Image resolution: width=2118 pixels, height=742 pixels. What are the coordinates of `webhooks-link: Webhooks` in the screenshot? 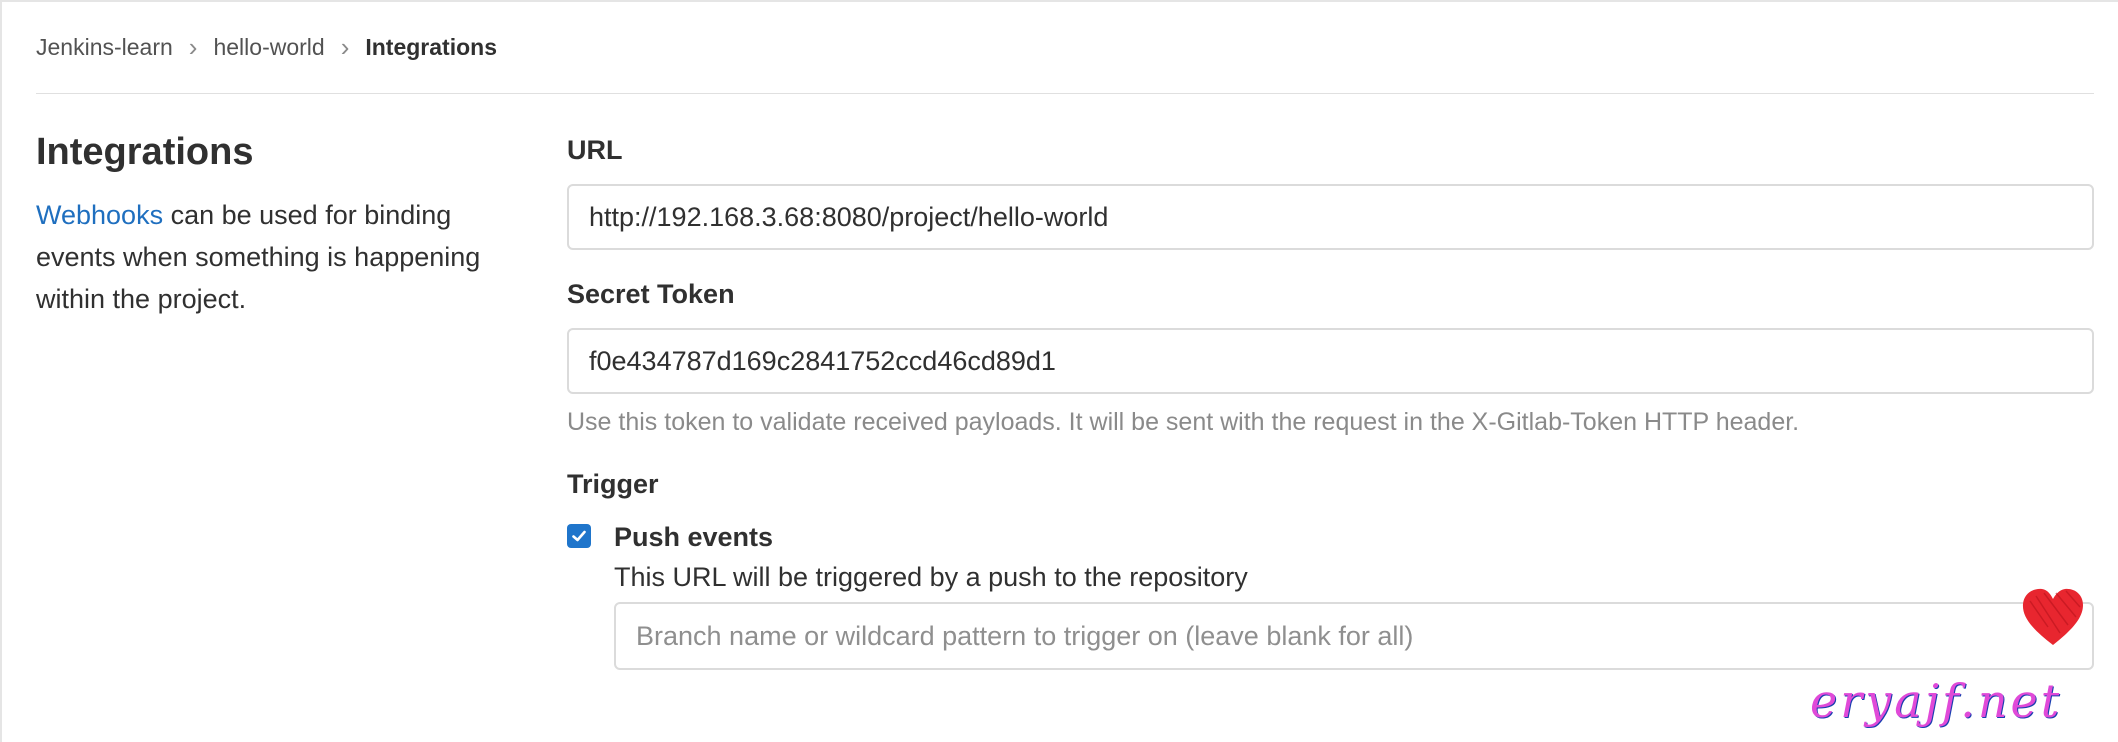 It's located at (99, 215).